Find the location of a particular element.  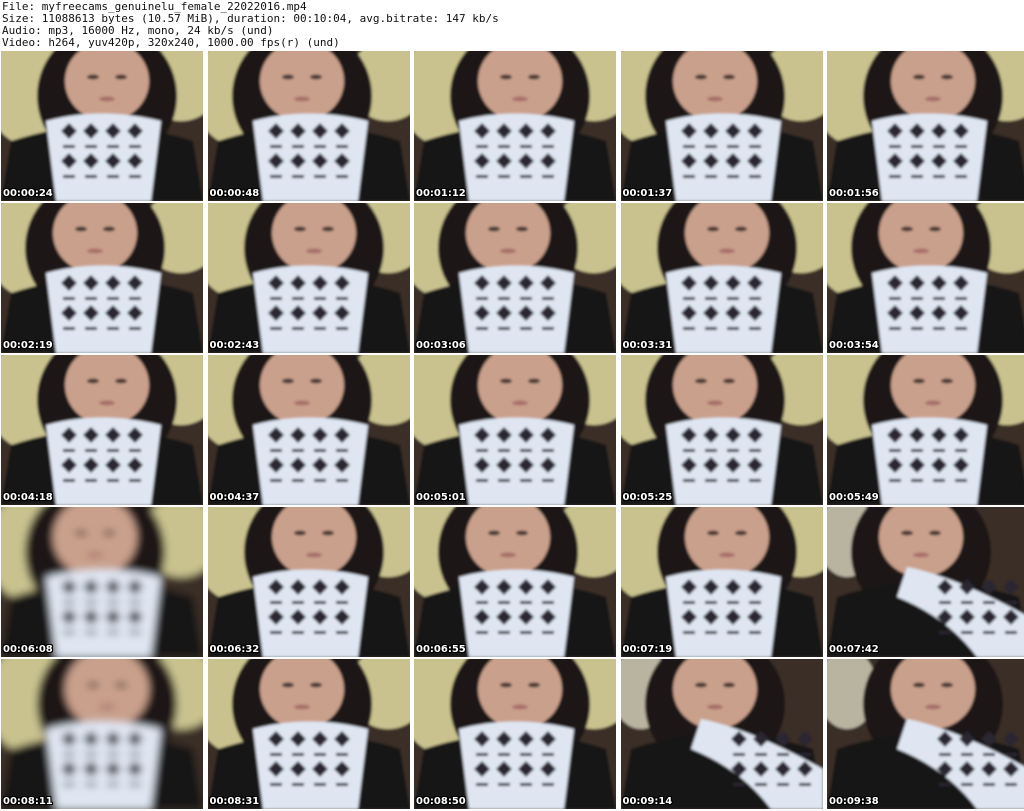

thumbnail-timestamp: 00:01:56 is located at coordinates (854, 193).